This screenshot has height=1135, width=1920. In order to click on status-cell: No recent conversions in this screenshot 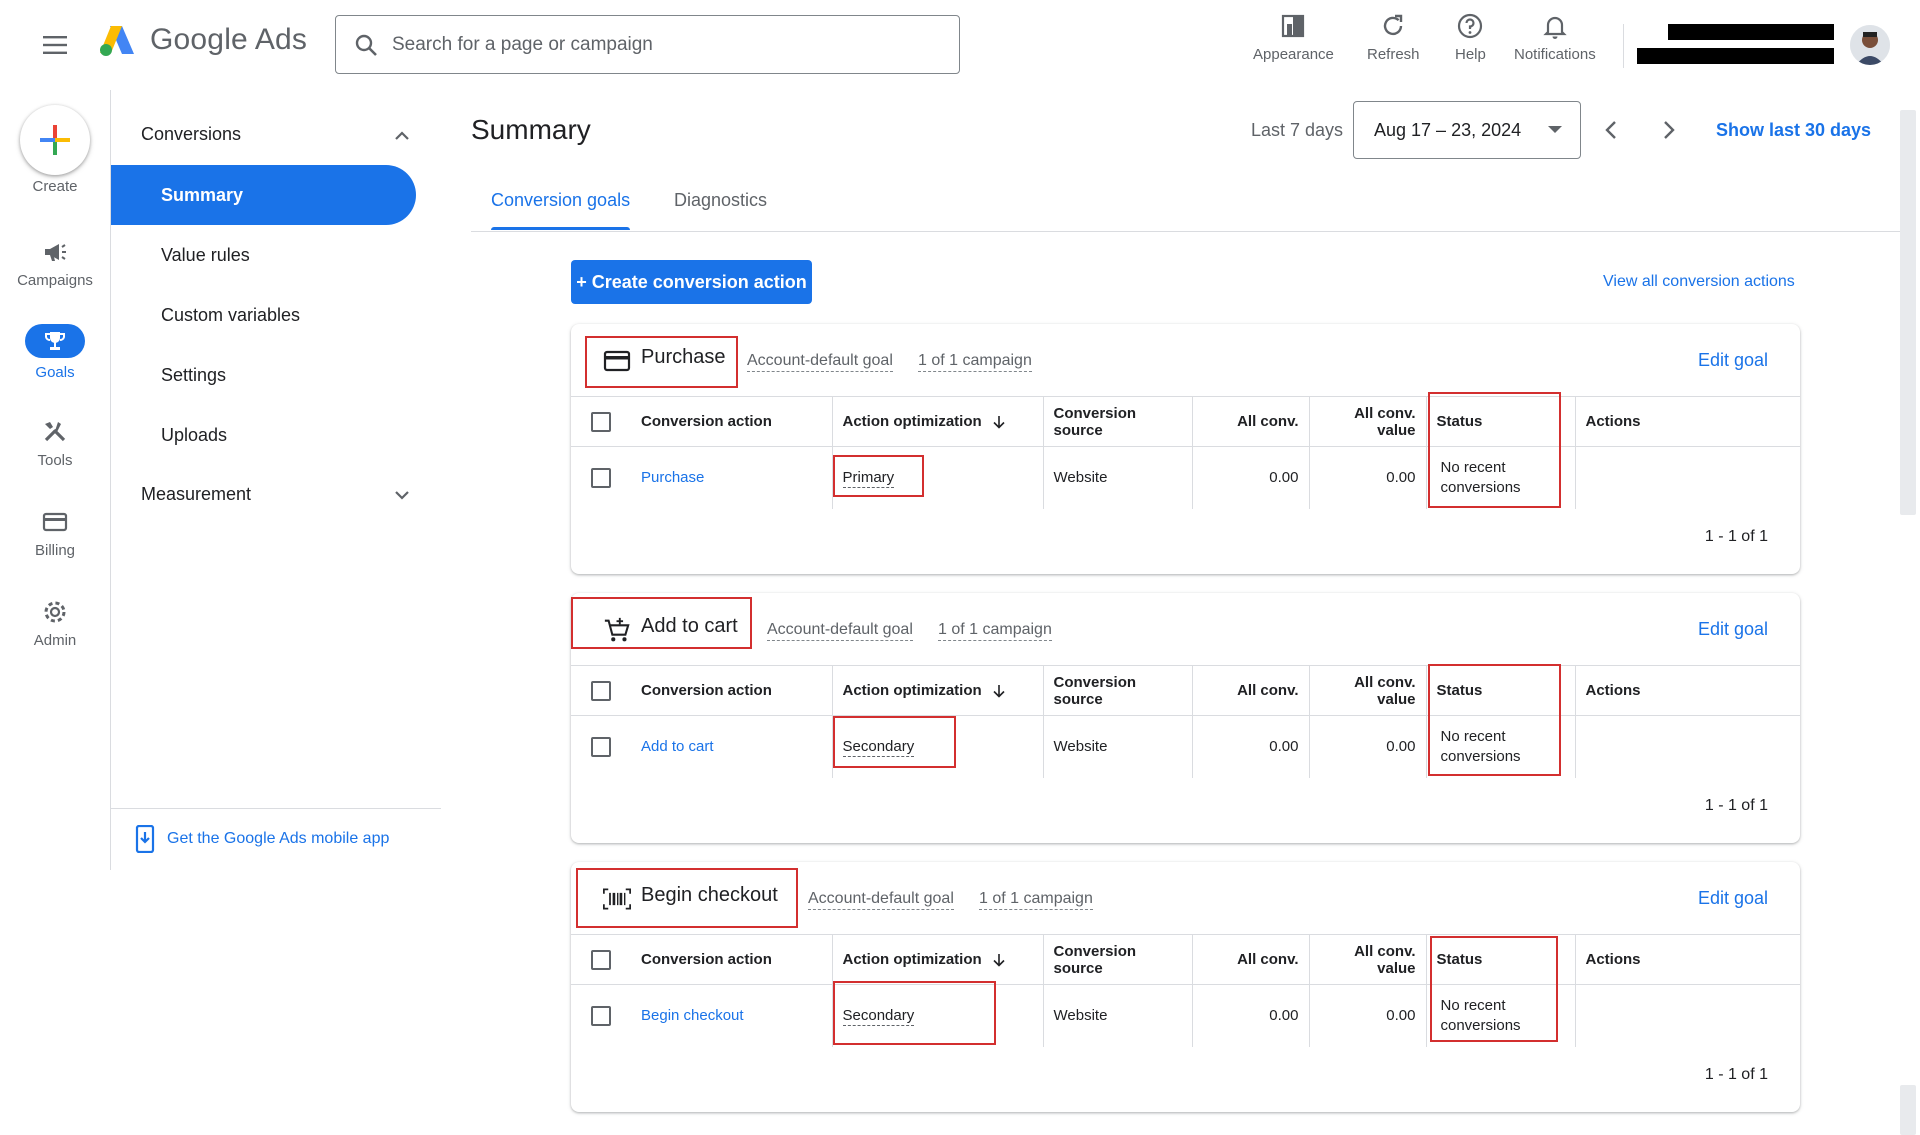, I will do `click(1500, 477)`.